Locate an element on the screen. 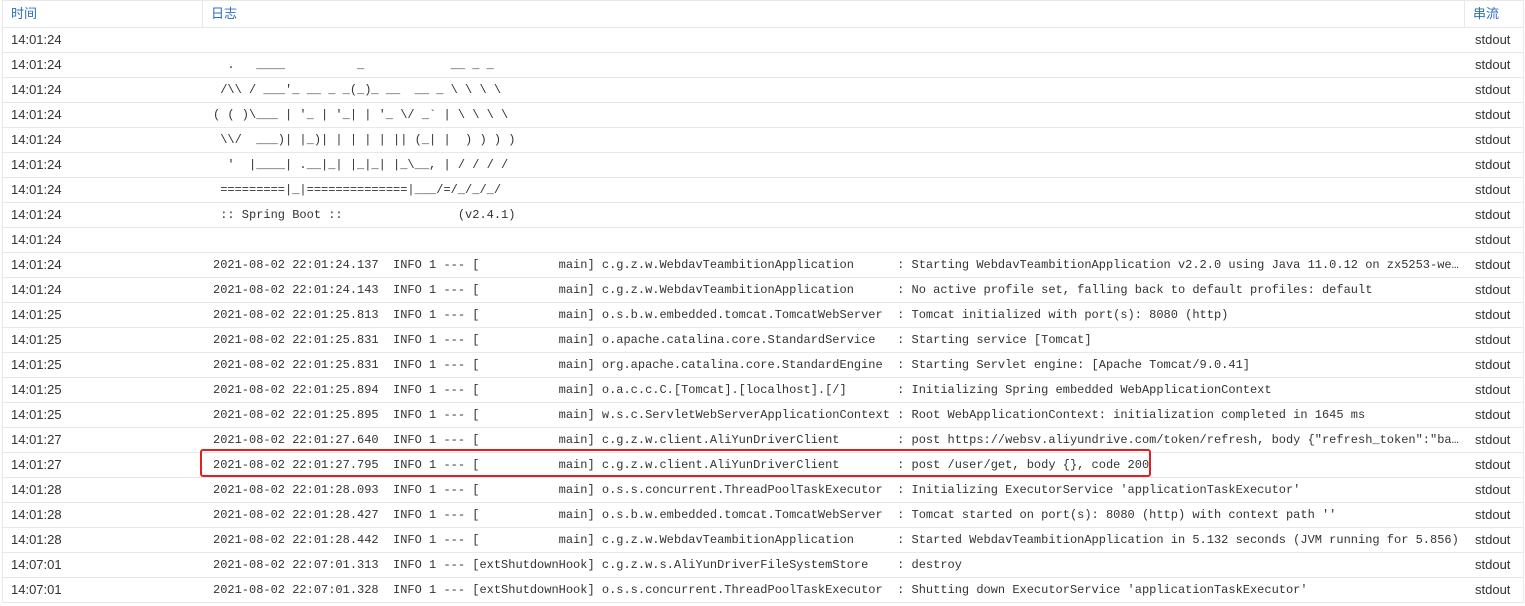 The width and height of the screenshot is (1525, 606). table-header: 时间 日志 串流 is located at coordinates (763, 14).